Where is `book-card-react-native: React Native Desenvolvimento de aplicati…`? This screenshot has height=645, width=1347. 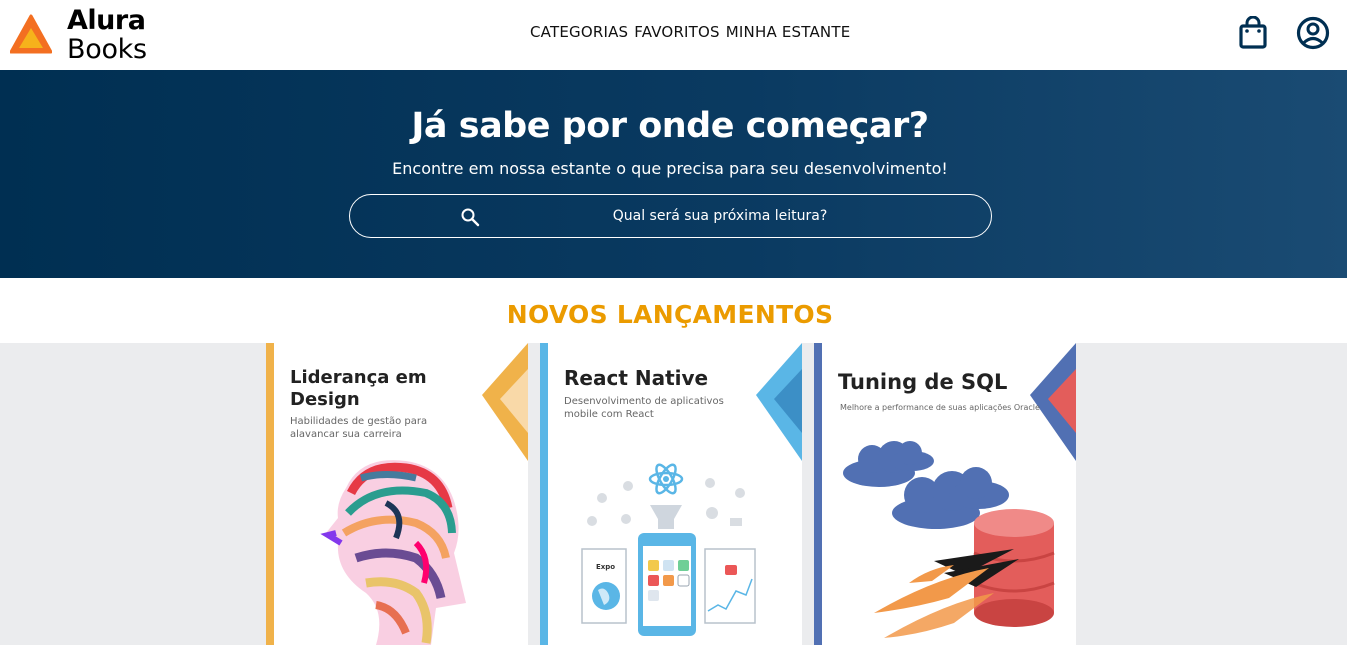 book-card-react-native: React Native Desenvolvimento de aplicati… is located at coordinates (671, 494).